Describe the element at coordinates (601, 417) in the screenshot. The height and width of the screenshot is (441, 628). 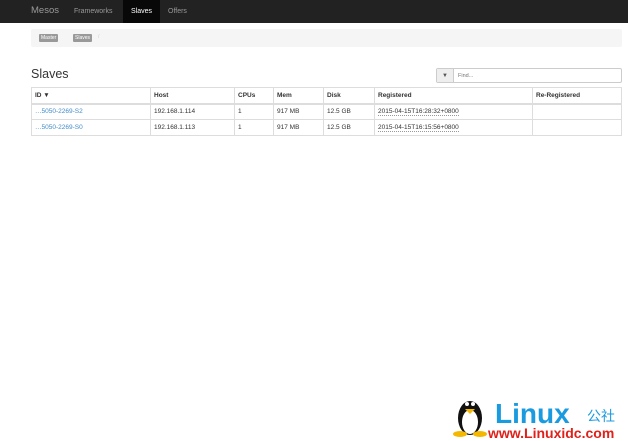
I see `svg-text: 公社` at that location.